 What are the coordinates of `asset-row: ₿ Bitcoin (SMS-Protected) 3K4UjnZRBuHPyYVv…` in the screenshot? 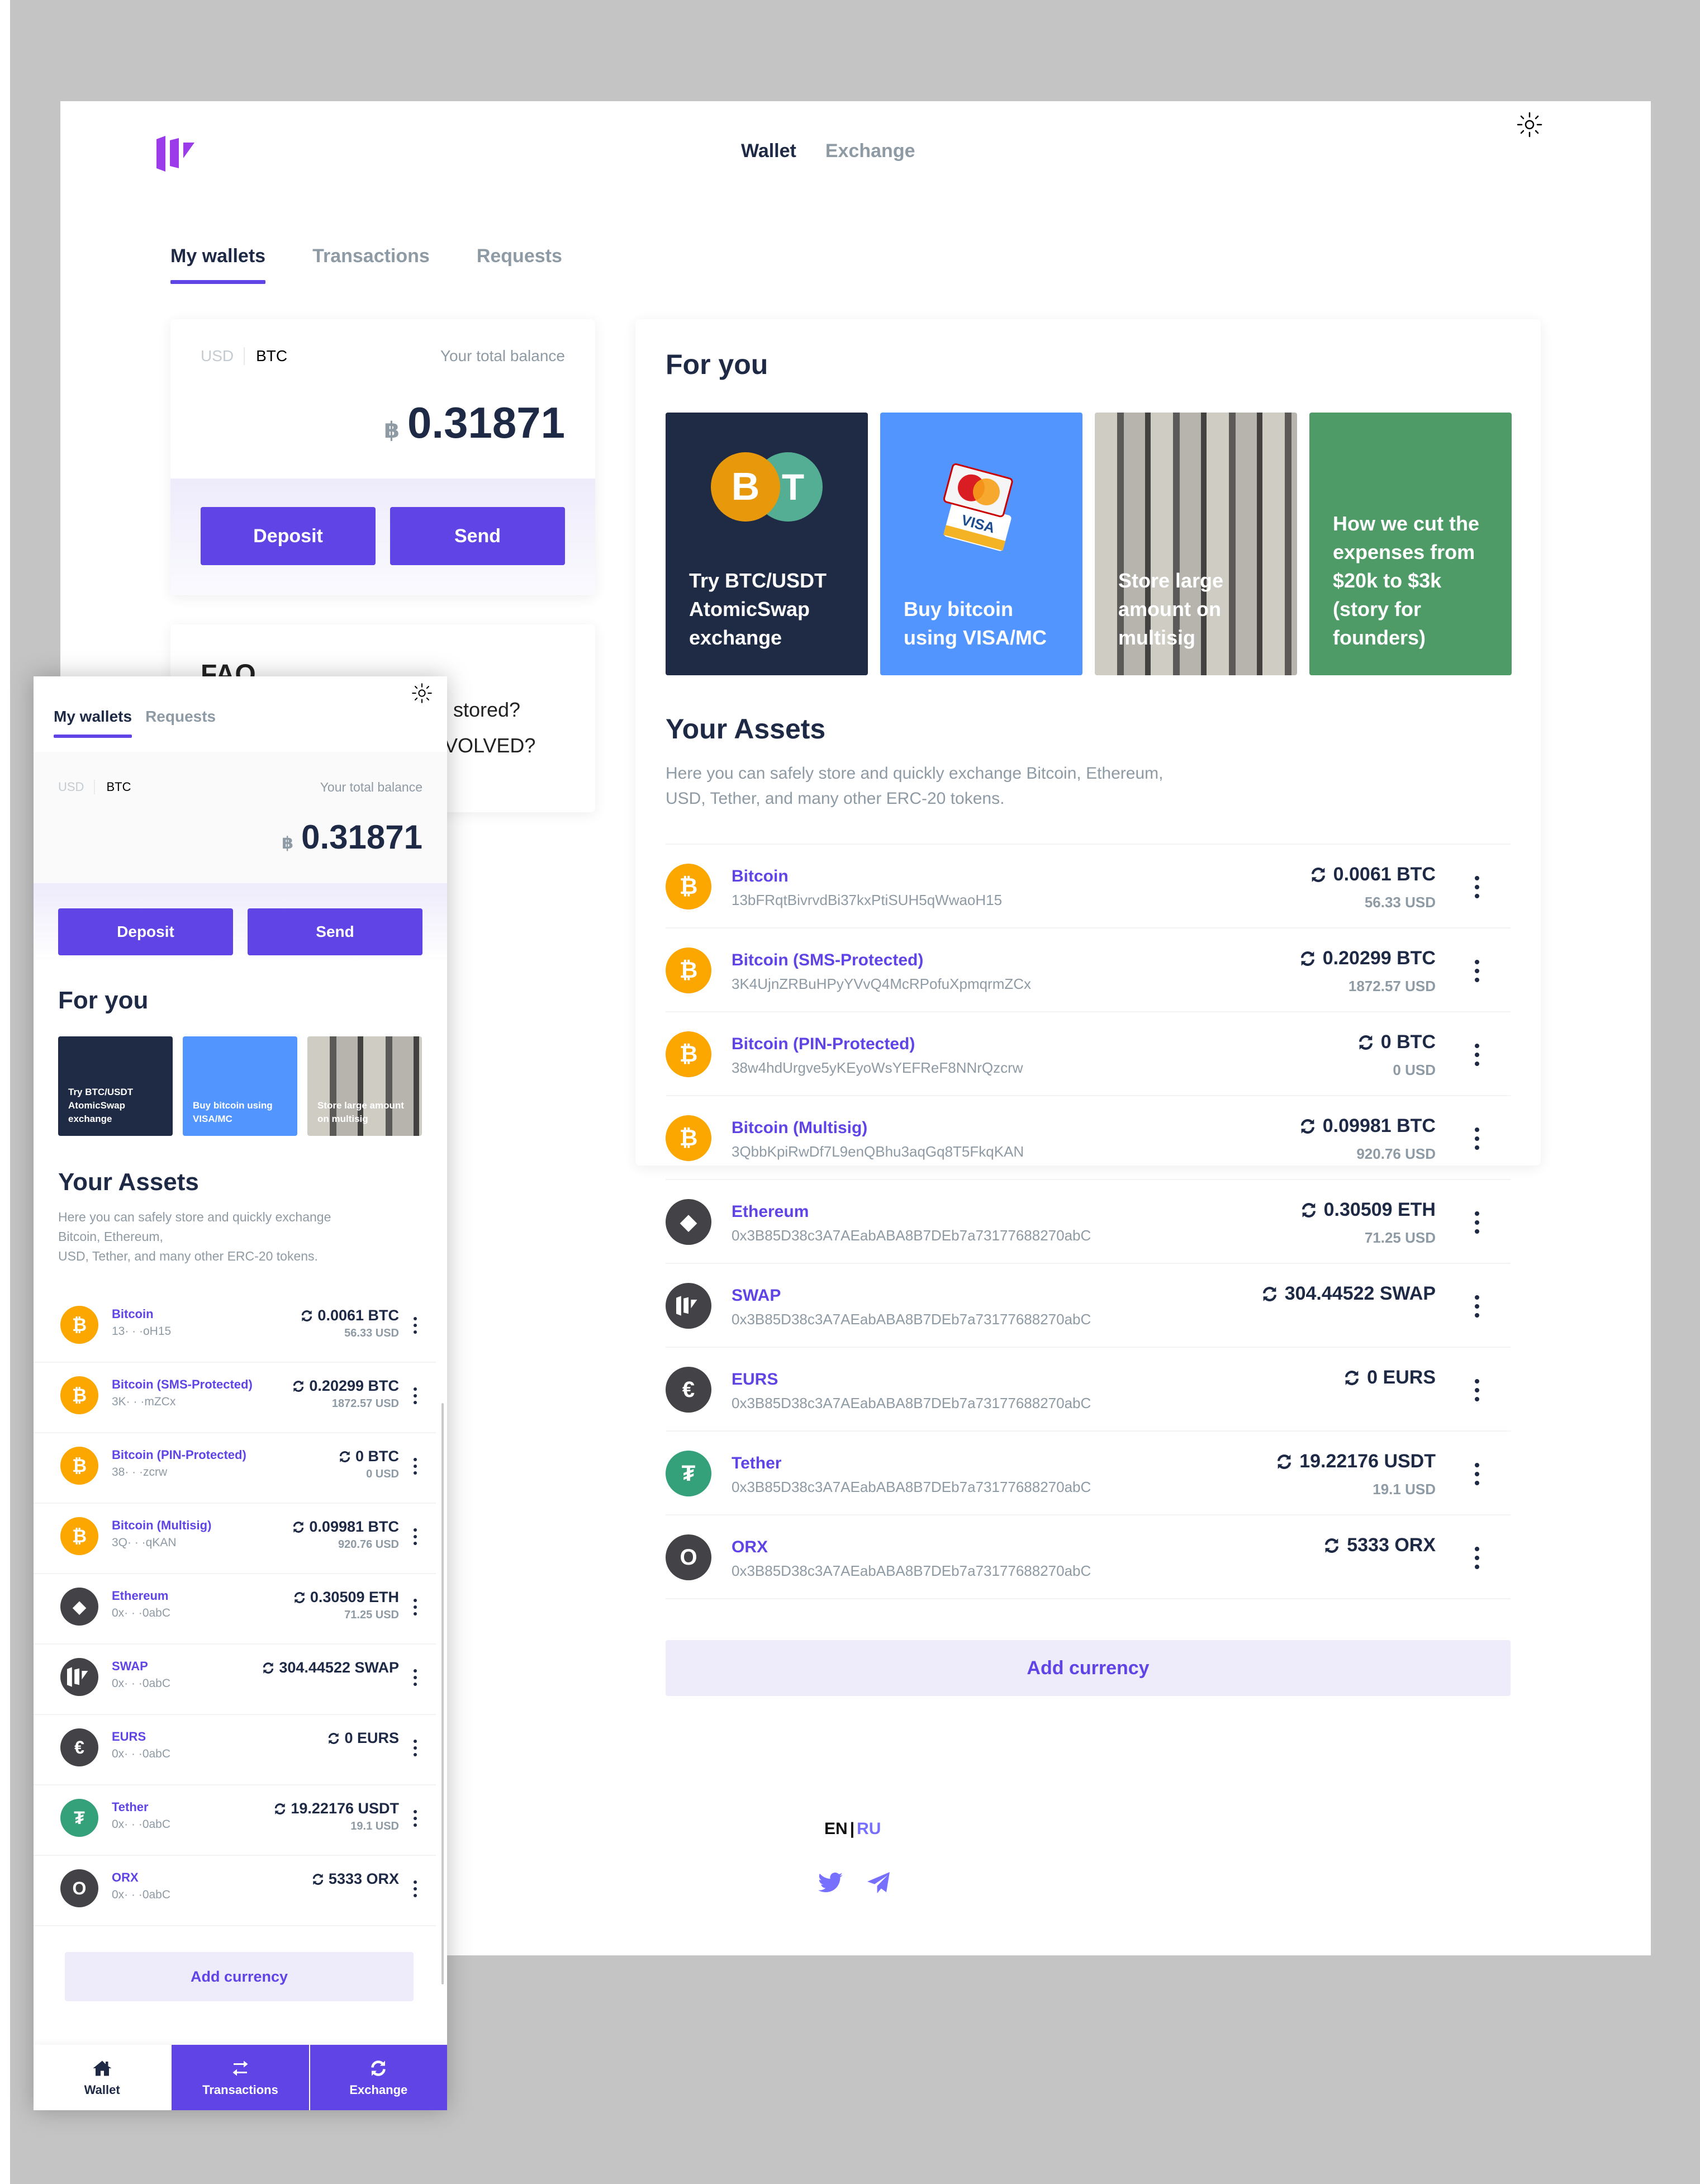 It's located at (1088, 970).